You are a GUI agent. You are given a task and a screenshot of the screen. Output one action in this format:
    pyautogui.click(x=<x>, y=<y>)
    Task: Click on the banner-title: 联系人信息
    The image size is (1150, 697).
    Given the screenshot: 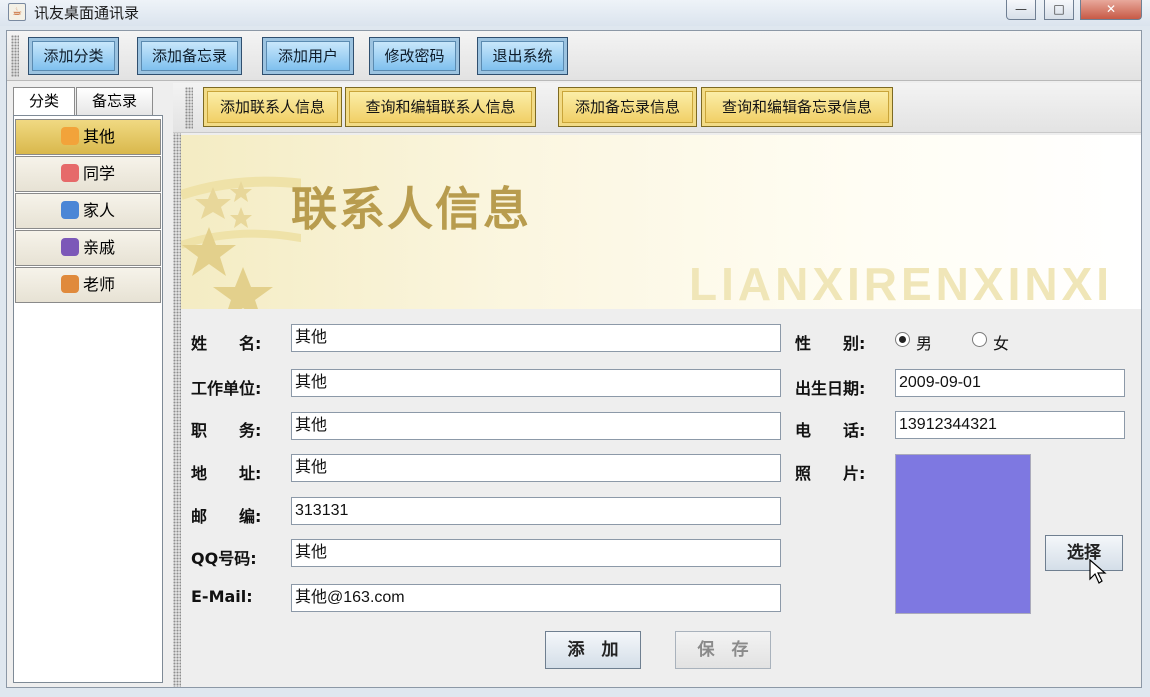 What is the action you would take?
    pyautogui.click(x=411, y=209)
    